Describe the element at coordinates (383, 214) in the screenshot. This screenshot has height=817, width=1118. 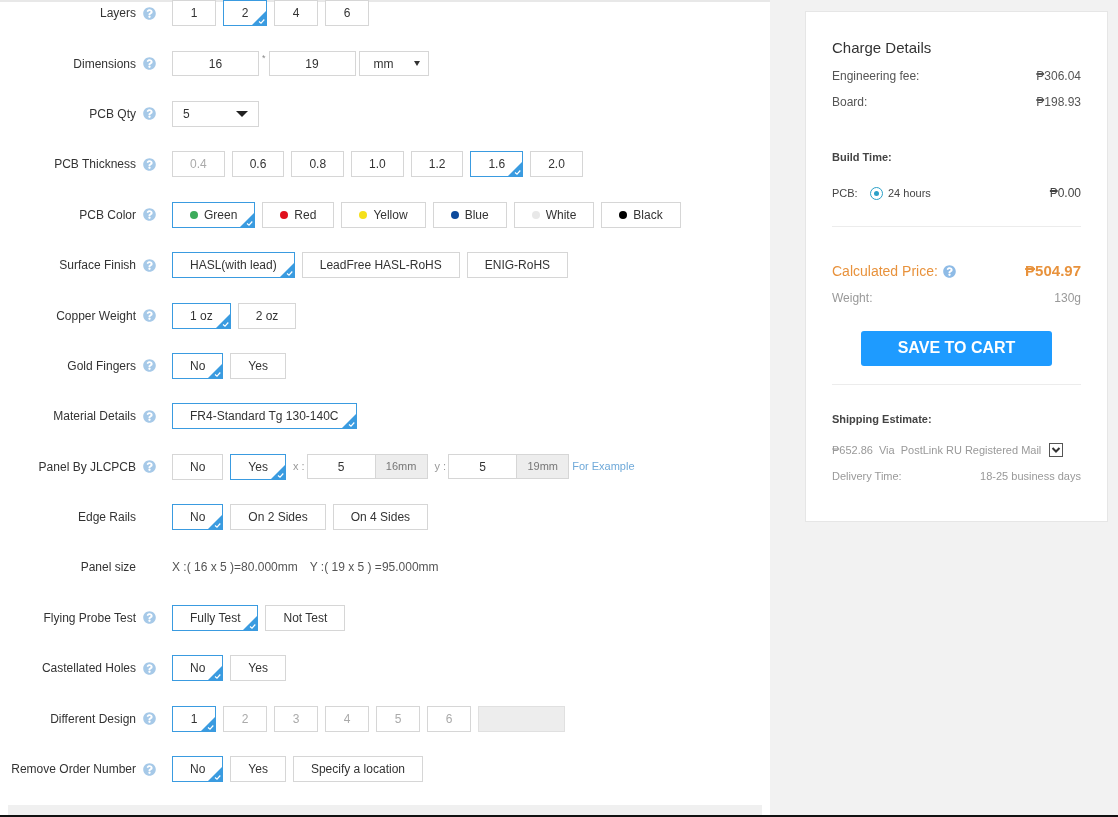
I see `option-button: Yellow` at that location.